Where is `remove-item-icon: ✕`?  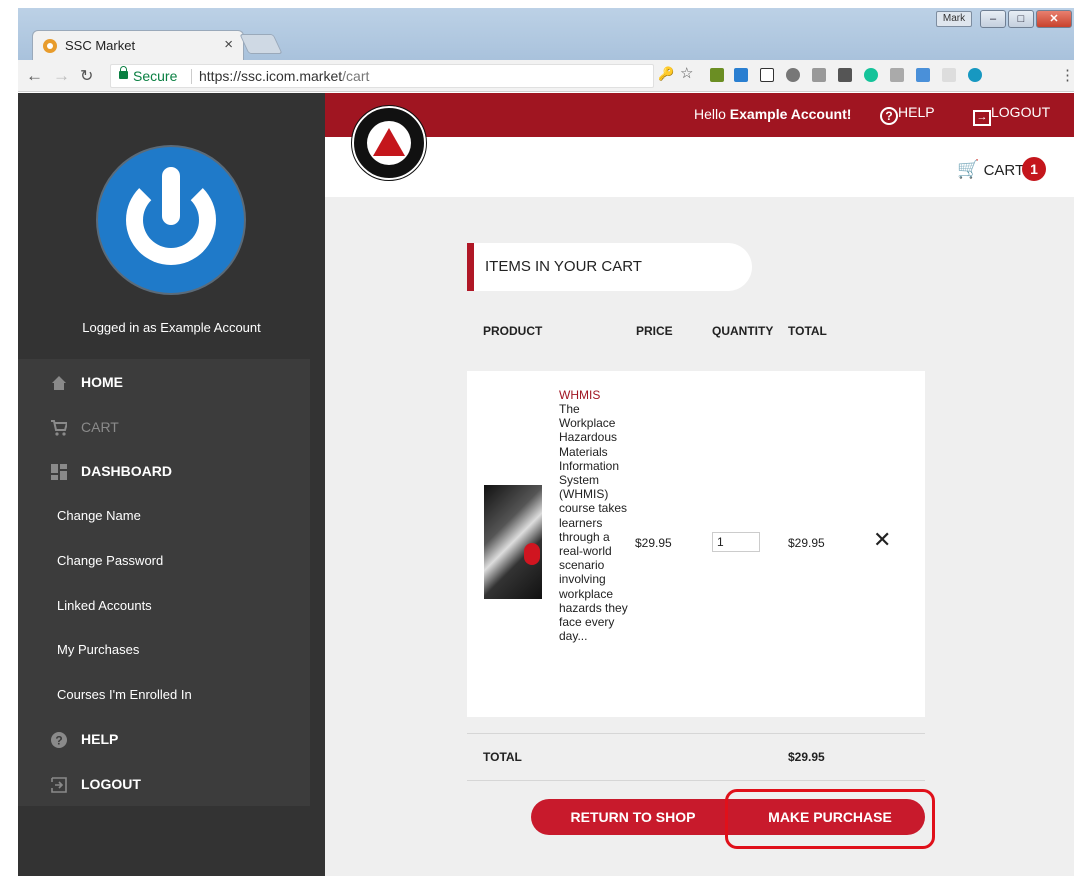
remove-item-icon: ✕ is located at coordinates (882, 540).